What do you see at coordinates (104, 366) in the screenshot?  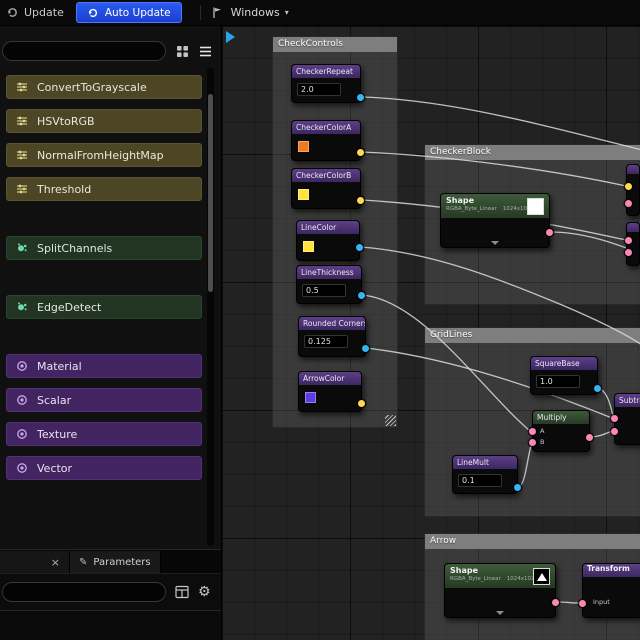 I see `palette-item-material: Material` at bounding box center [104, 366].